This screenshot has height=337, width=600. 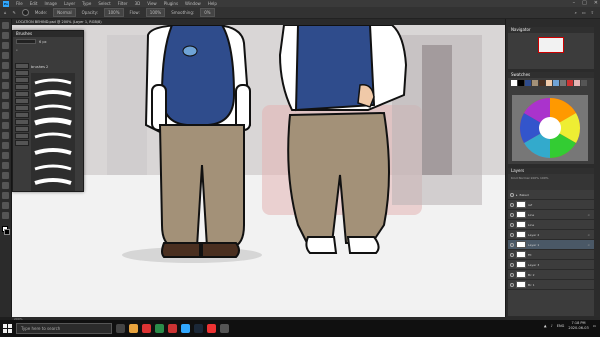 I want to click on app-gray-icon, so click(x=224, y=328).